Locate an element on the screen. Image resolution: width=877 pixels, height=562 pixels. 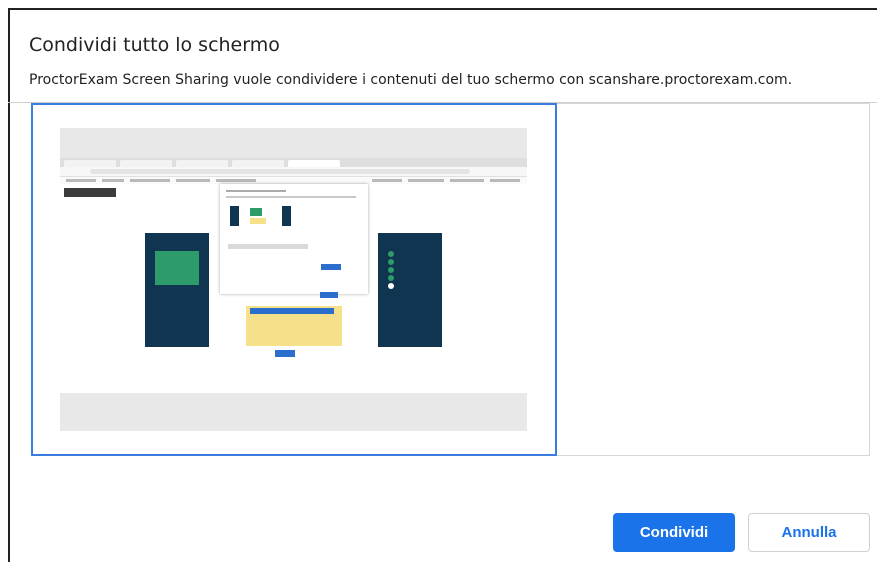
thumbnail-address-bar is located at coordinates (293, 172).